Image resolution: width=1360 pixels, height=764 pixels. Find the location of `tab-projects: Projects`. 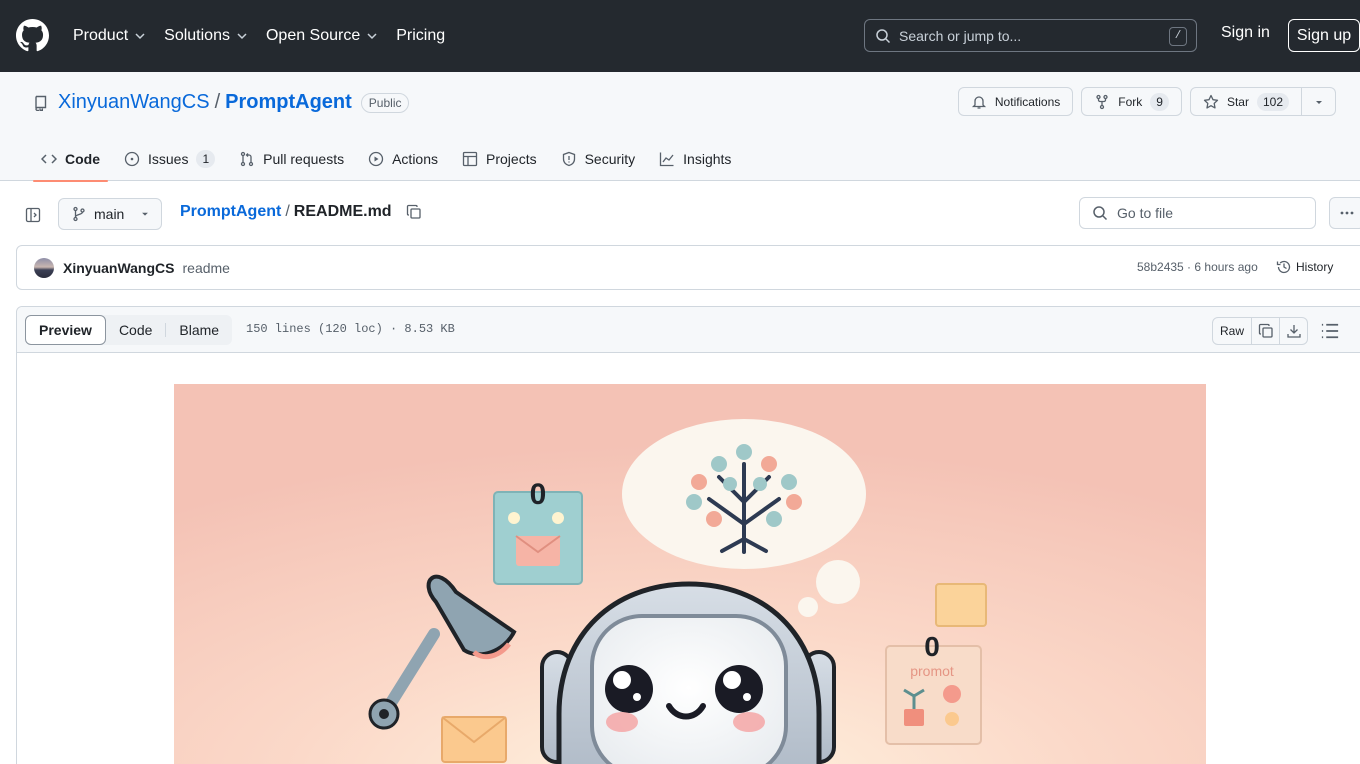

tab-projects: Projects is located at coordinates (499, 158).